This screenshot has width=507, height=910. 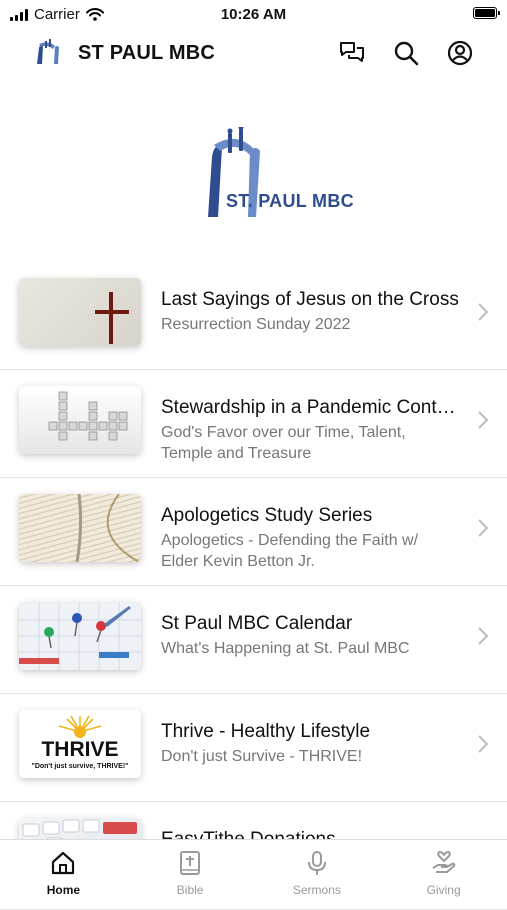 I want to click on microphone-icon, so click(x=316, y=863).